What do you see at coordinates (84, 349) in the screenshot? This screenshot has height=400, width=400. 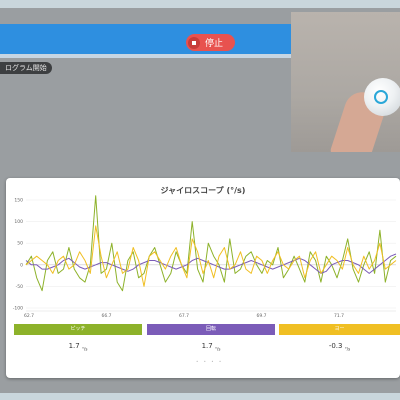 I see `pitch-value-unit: °/s` at bounding box center [84, 349].